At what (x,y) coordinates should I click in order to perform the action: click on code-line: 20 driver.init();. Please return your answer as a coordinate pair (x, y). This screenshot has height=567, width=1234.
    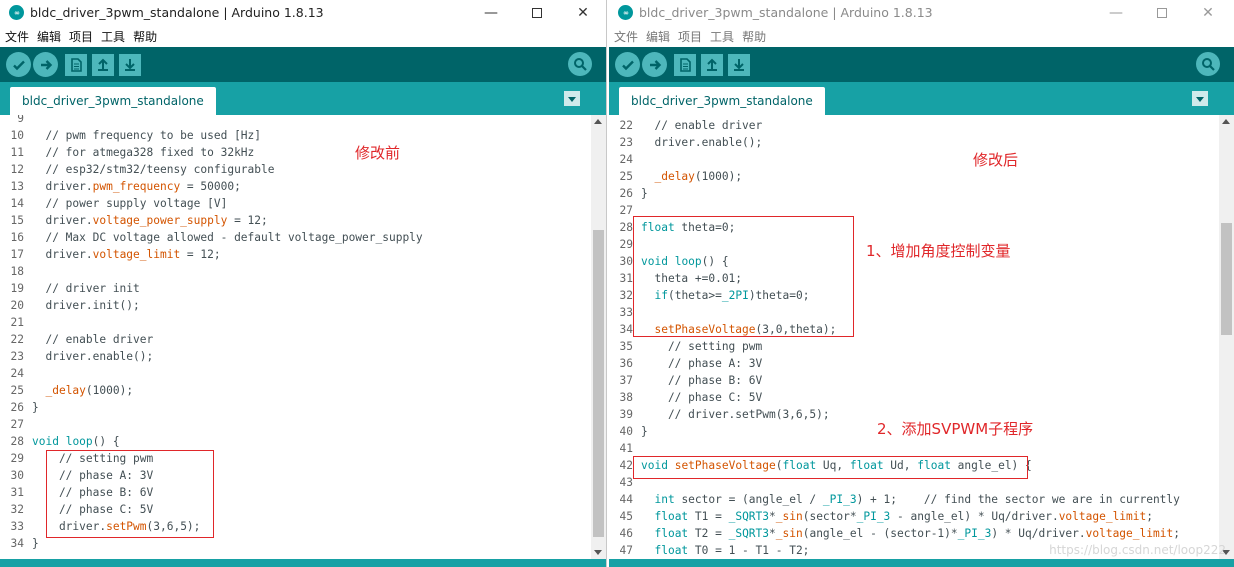
    Looking at the image, I should click on (303, 305).